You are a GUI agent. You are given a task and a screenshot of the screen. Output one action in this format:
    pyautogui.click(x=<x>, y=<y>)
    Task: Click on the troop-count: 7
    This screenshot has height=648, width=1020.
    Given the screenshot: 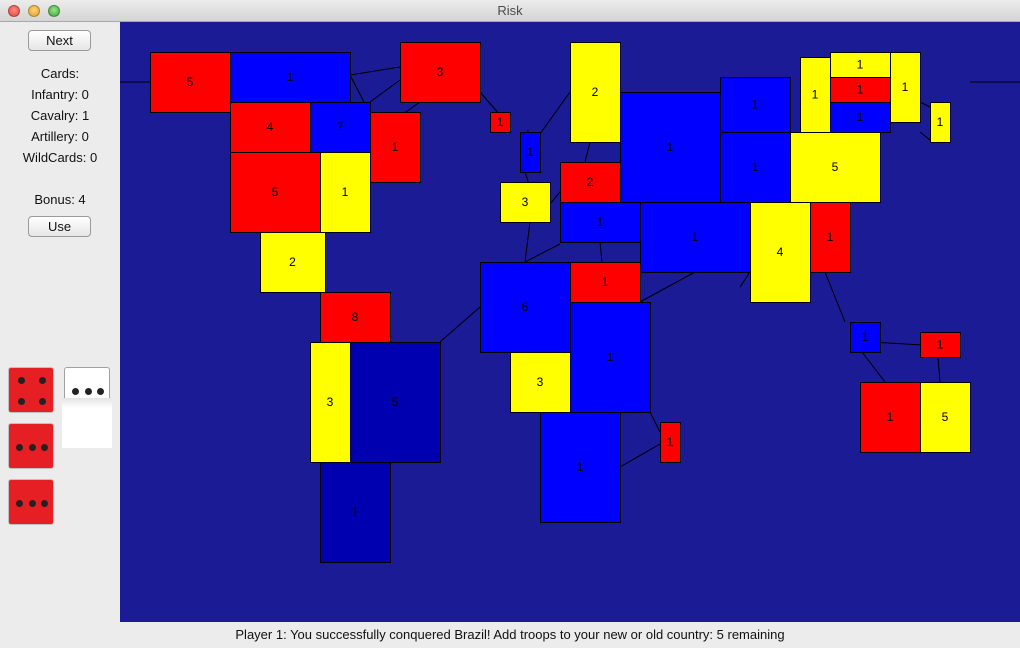 What is the action you would take?
    pyautogui.click(x=340, y=127)
    